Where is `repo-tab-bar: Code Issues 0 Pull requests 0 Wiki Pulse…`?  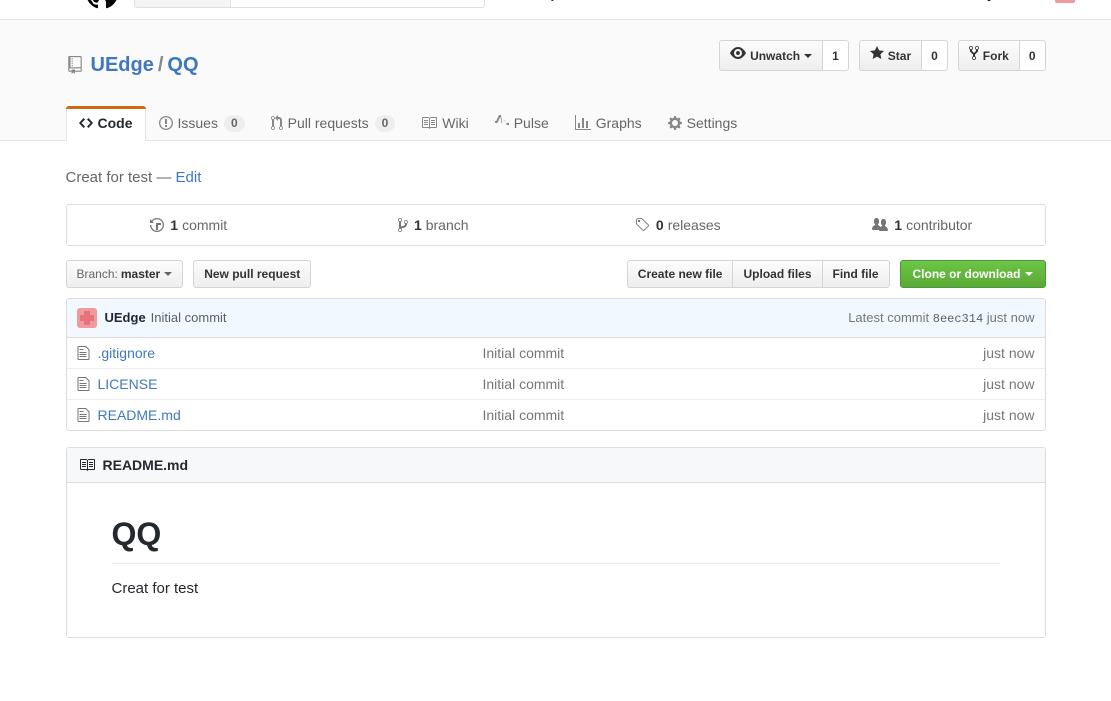
repo-tab-bar: Code Issues 0 Pull requests 0 Wiki Pulse… is located at coordinates (555, 123).